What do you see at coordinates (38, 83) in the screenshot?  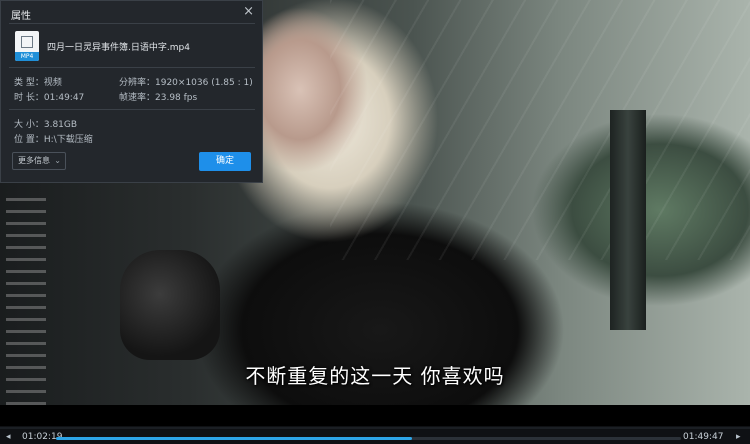 I see `type-field: 类 型：视频` at bounding box center [38, 83].